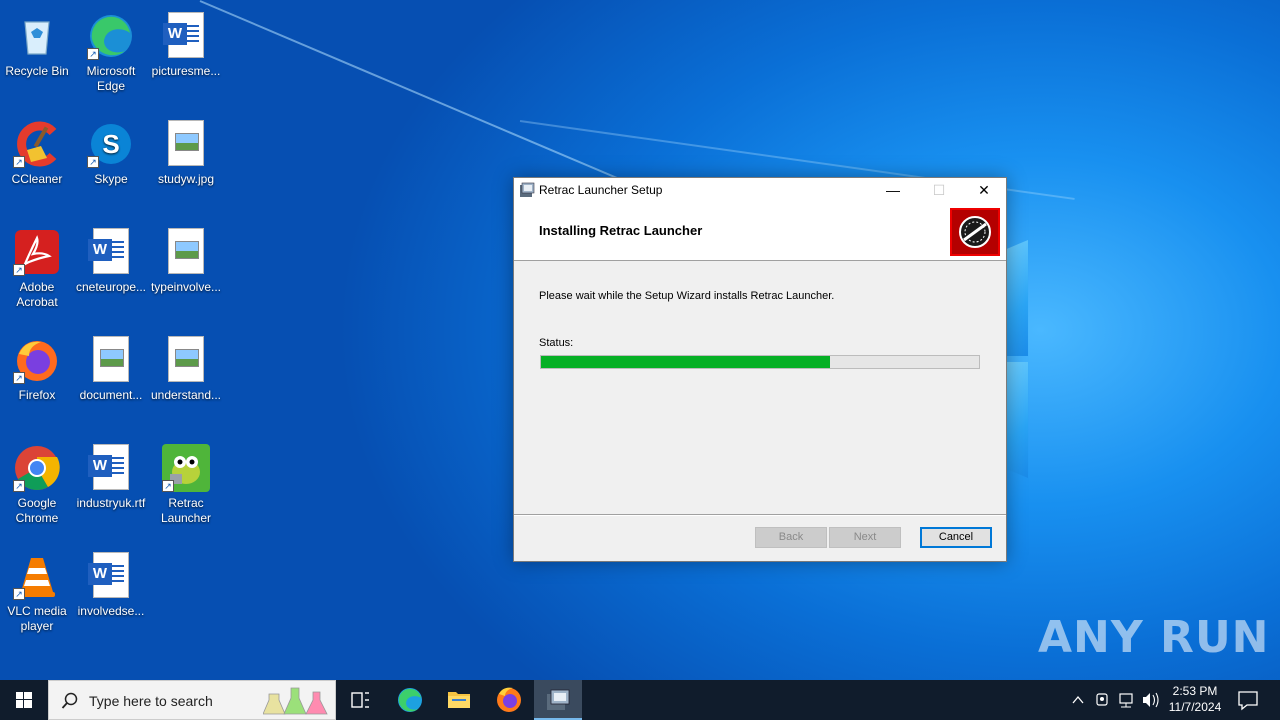 The image size is (1280, 720). I want to click on task-view-icon, so click(360, 700).